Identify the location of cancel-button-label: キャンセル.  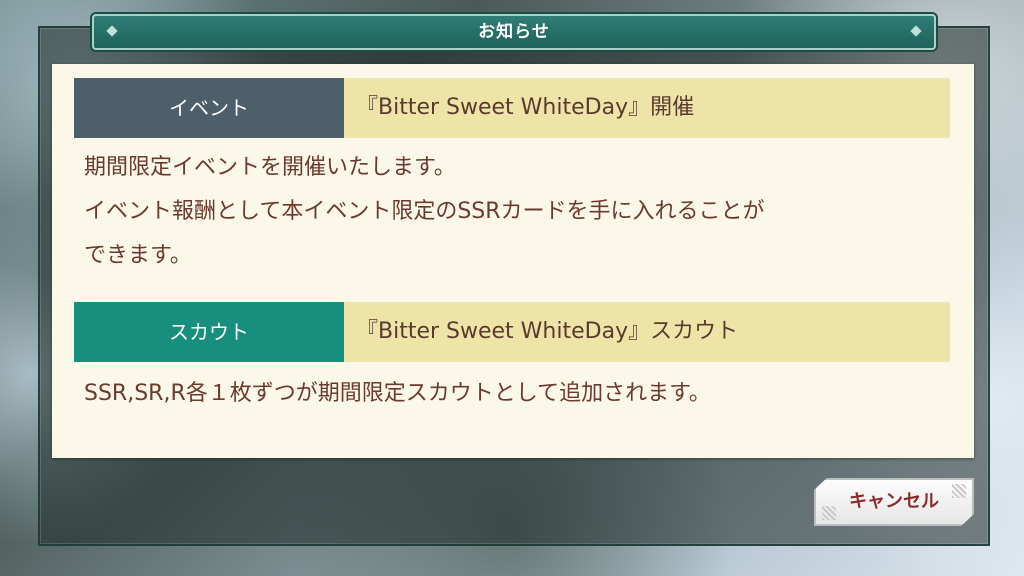
(894, 501).